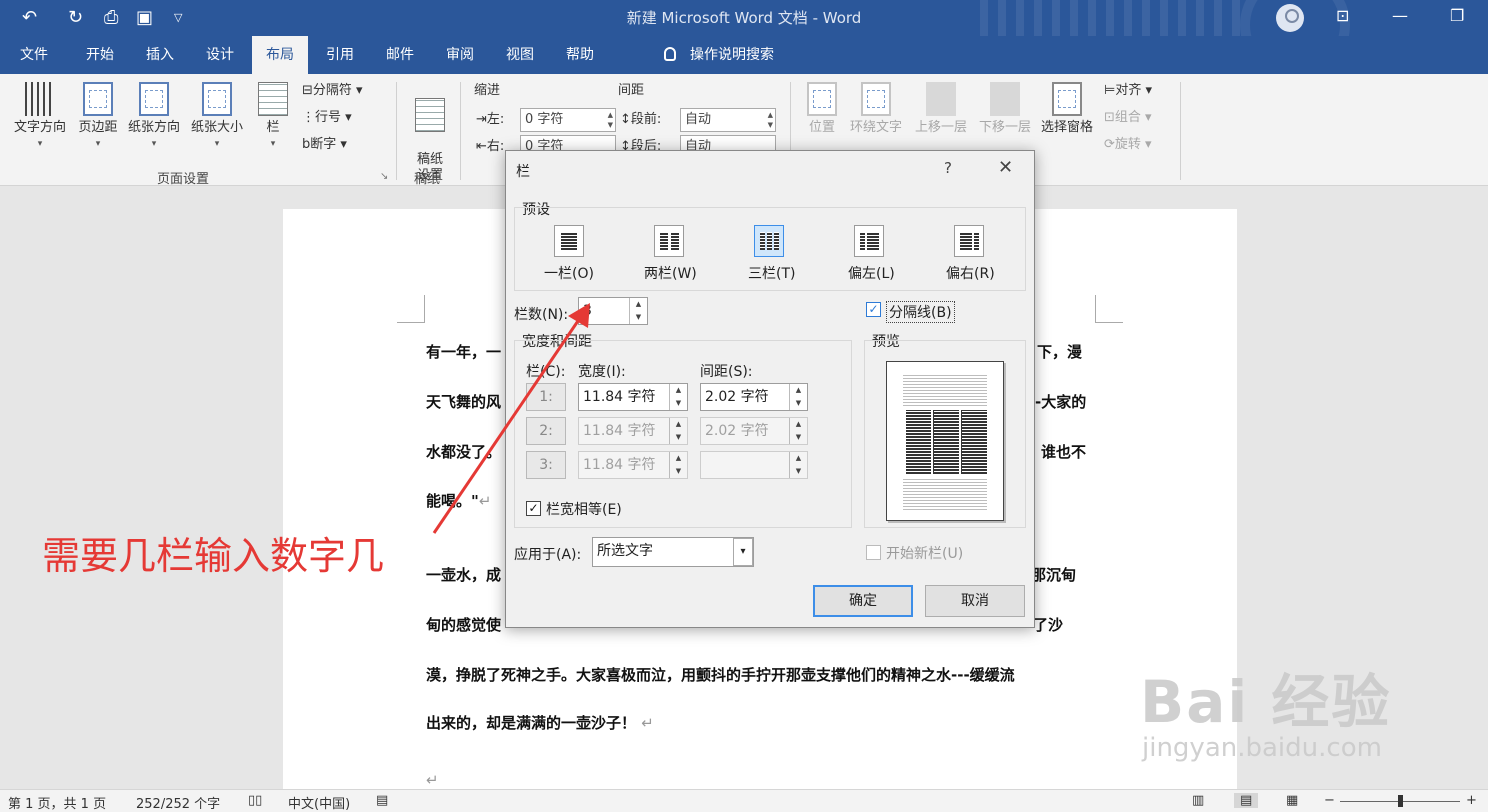 The image size is (1488, 812). I want to click on zoom-in-button: +, so click(1471, 800).